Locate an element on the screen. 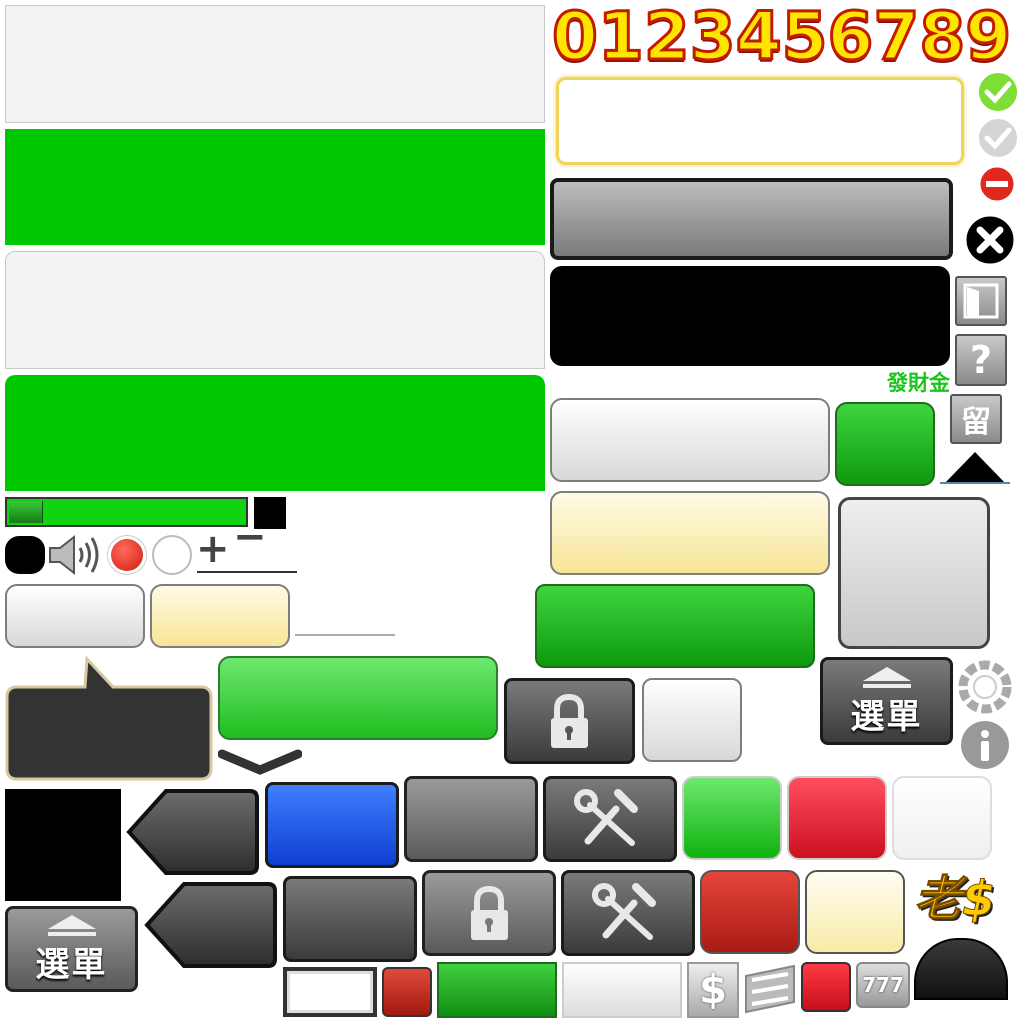 The width and height of the screenshot is (1024, 1024). red-tile is located at coordinates (837, 818).